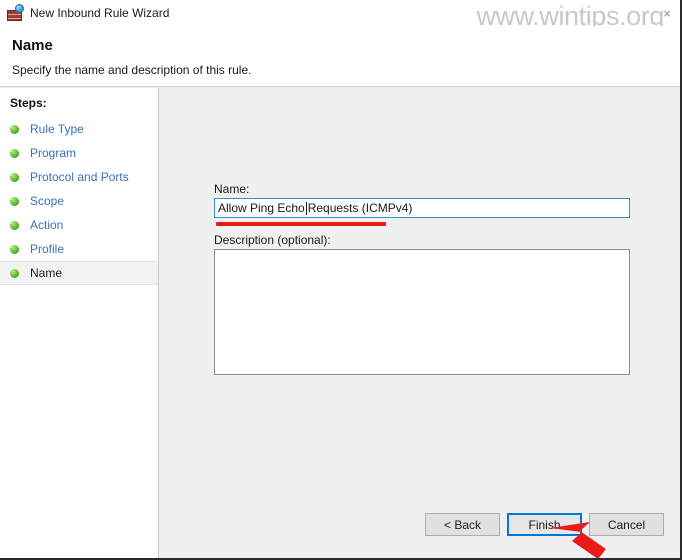 The image size is (682, 560). What do you see at coordinates (360, 208) in the screenshot?
I see `name-input-text-after-caret: Requests (ICMPv4)` at bounding box center [360, 208].